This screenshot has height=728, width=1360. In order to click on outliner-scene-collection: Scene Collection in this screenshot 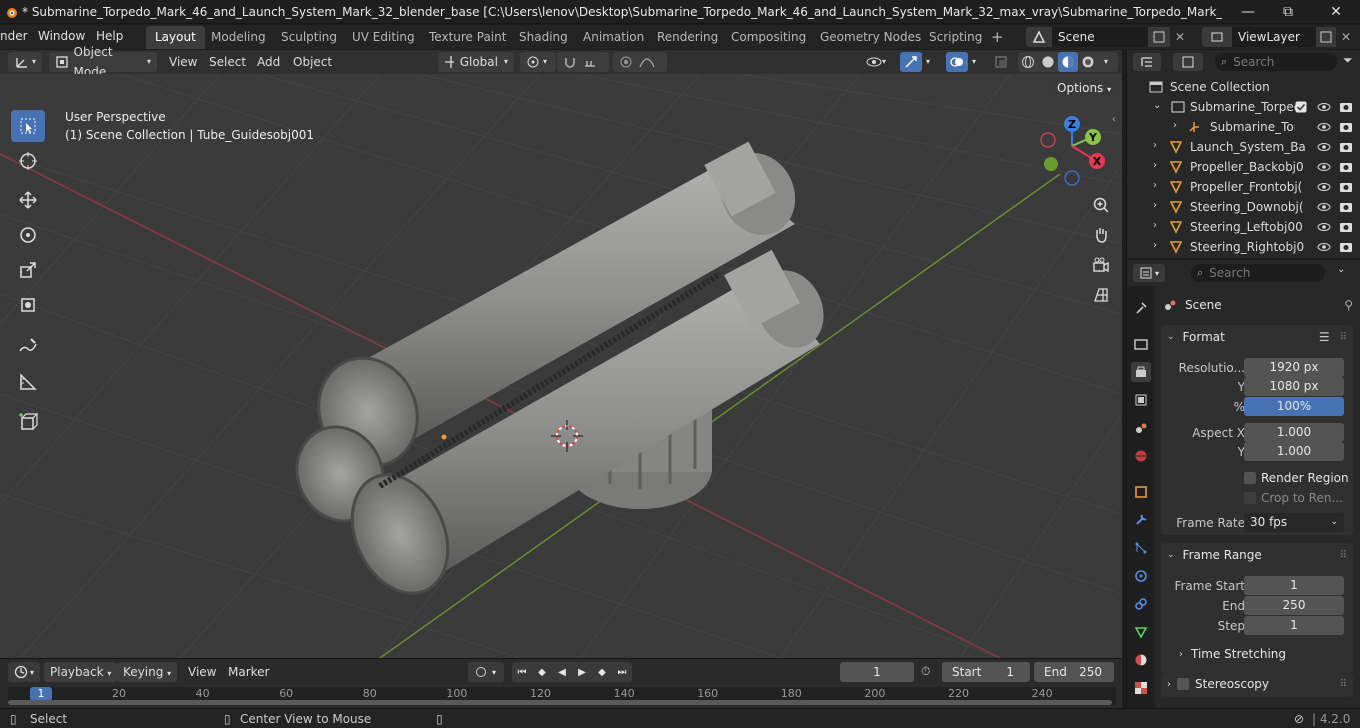, I will do `click(1243, 87)`.